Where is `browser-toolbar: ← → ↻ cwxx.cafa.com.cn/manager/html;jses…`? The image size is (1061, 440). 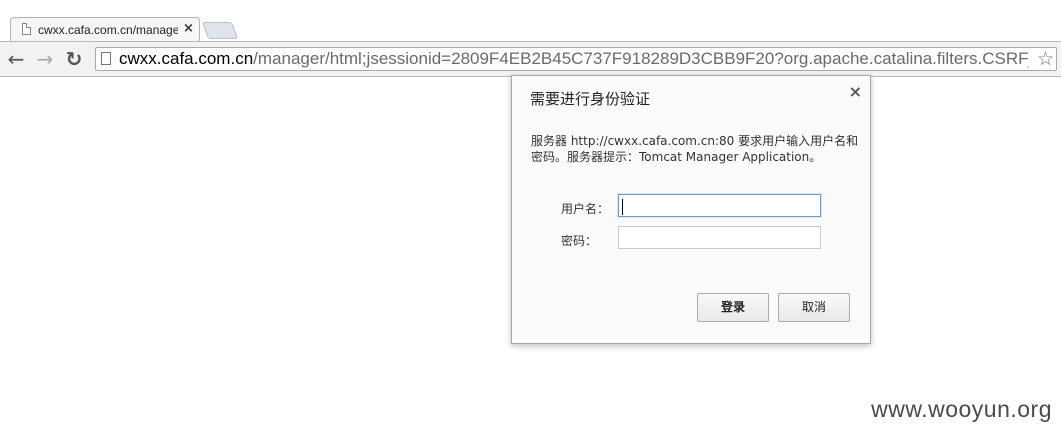 browser-toolbar: ← → ↻ cwxx.cafa.com.cn/manager/html;jses… is located at coordinates (530, 59).